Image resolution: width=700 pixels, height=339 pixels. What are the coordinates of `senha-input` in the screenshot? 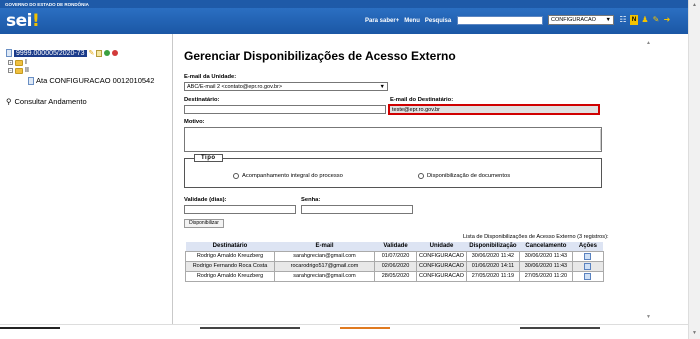 It's located at (357, 209).